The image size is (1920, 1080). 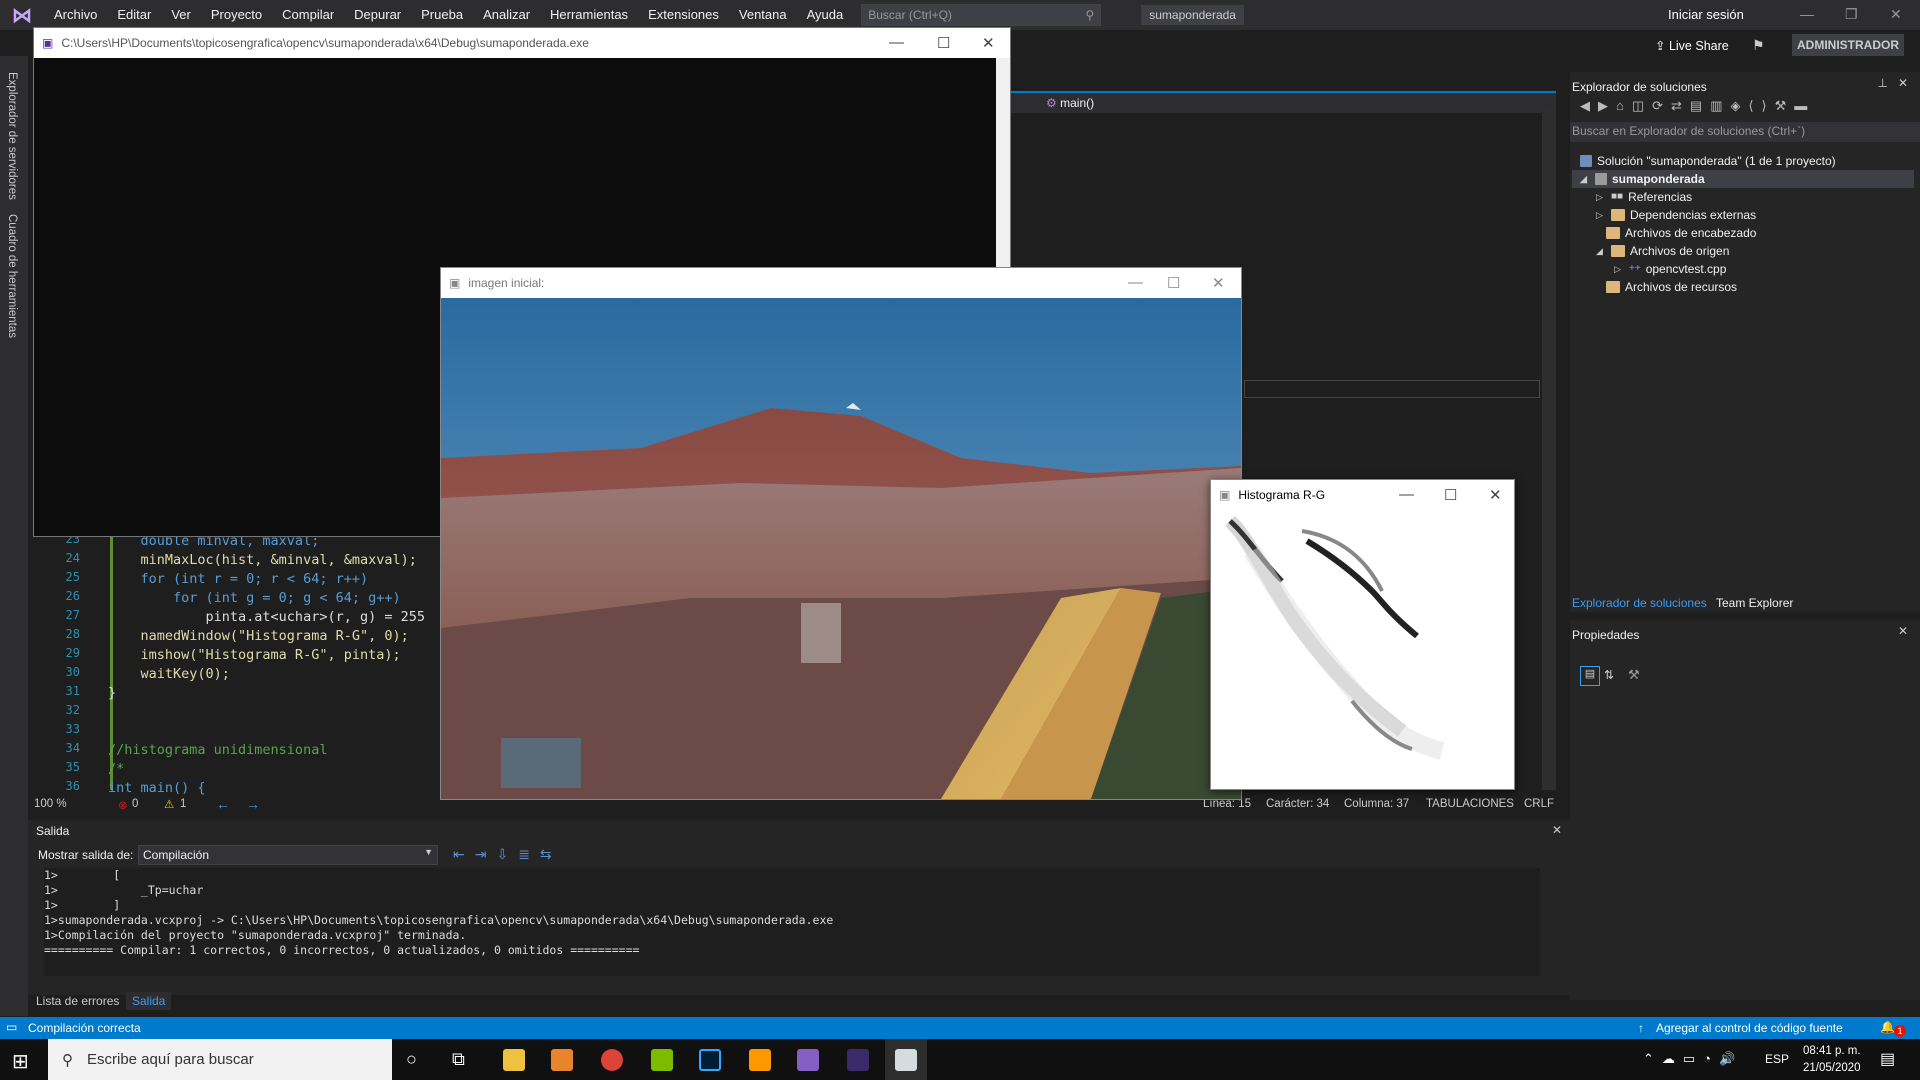 What do you see at coordinates (1903, 83) in the screenshot?
I see `panel-close-icon: ✕` at bounding box center [1903, 83].